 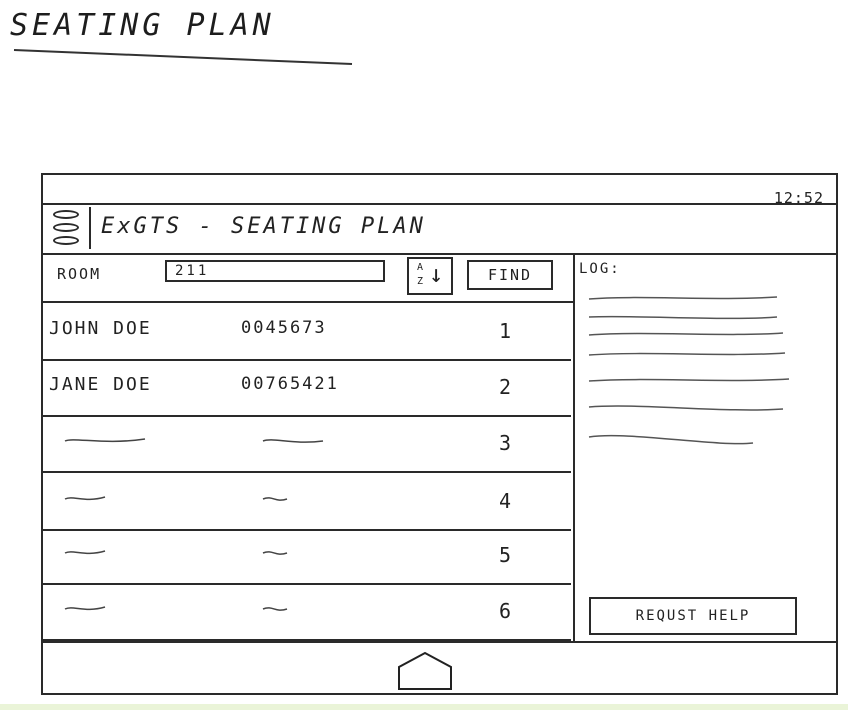 What do you see at coordinates (307, 556) in the screenshot?
I see `student-row: 5` at bounding box center [307, 556].